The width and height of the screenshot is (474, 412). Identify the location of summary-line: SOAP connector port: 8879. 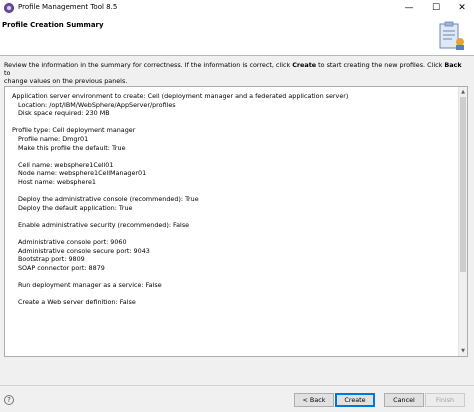
(61, 267).